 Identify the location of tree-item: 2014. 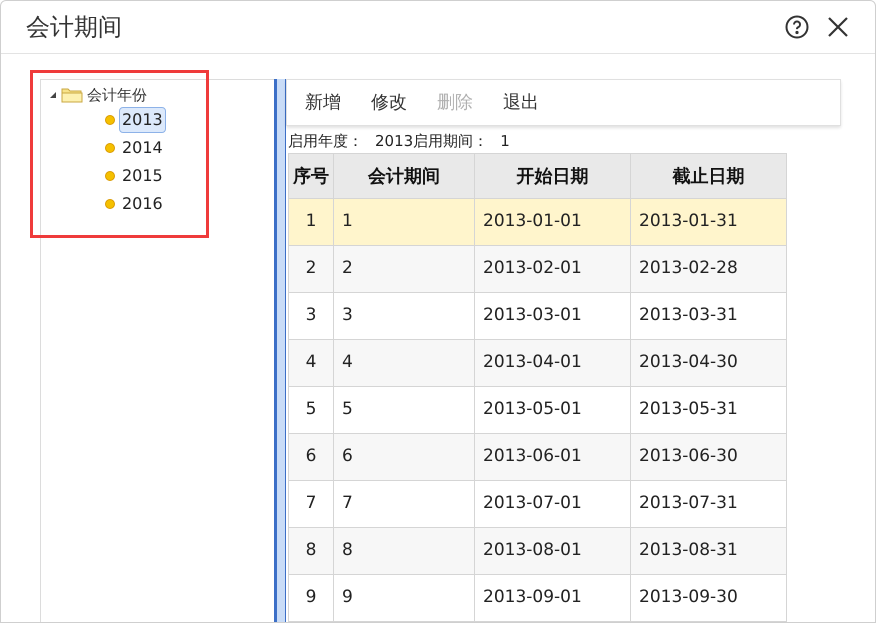
(142, 148).